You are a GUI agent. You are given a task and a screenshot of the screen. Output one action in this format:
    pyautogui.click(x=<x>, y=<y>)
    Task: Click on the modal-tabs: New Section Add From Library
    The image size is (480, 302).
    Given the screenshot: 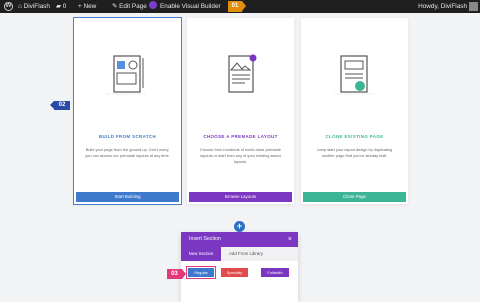 What is the action you would take?
    pyautogui.click(x=239, y=254)
    